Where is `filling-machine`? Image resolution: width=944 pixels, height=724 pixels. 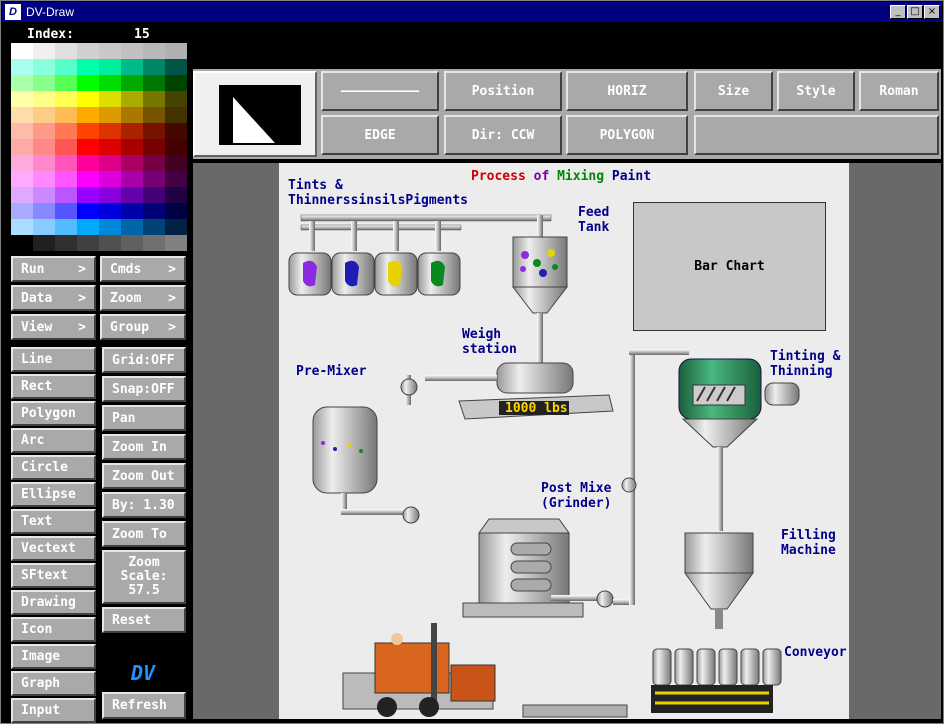 filling-machine is located at coordinates (719, 580).